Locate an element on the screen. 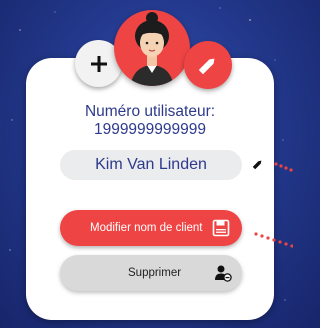 Image resolution: width=320 pixels, height=328 pixels. modify-client-name-button: Modifier nom de client is located at coordinates (151, 228).